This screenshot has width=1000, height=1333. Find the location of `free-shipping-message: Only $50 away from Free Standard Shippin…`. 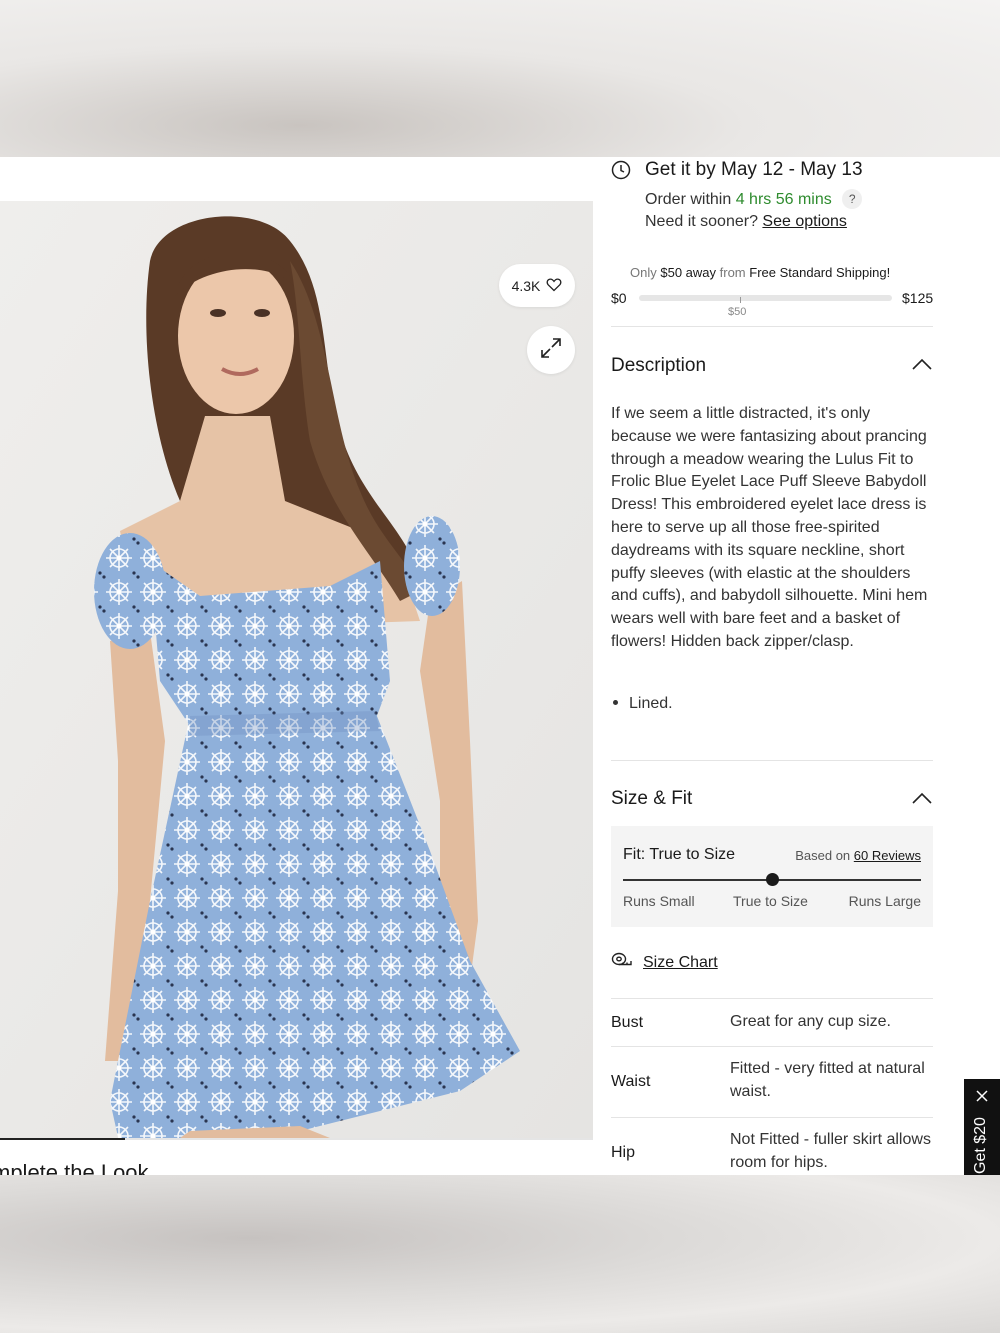

free-shipping-message: Only $50 away from Free Standard Shippin… is located at coordinates (760, 272).